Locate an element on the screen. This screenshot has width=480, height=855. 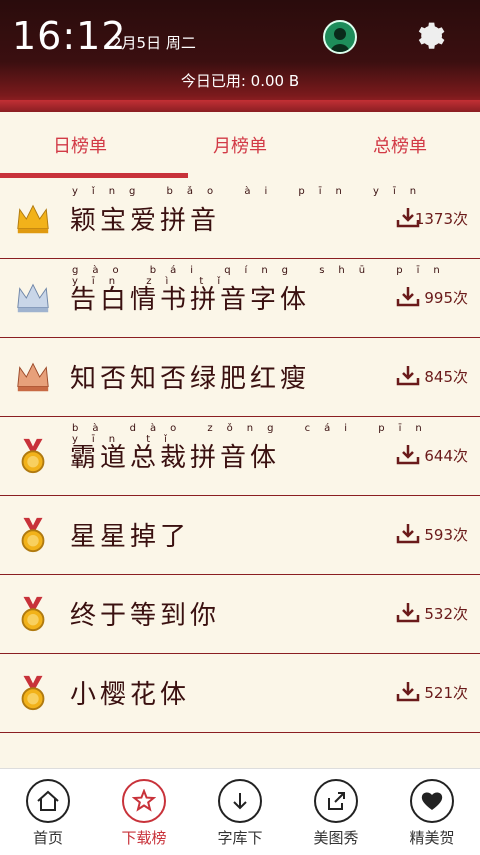
bronze-crown-icon is located at coordinates (33, 377).